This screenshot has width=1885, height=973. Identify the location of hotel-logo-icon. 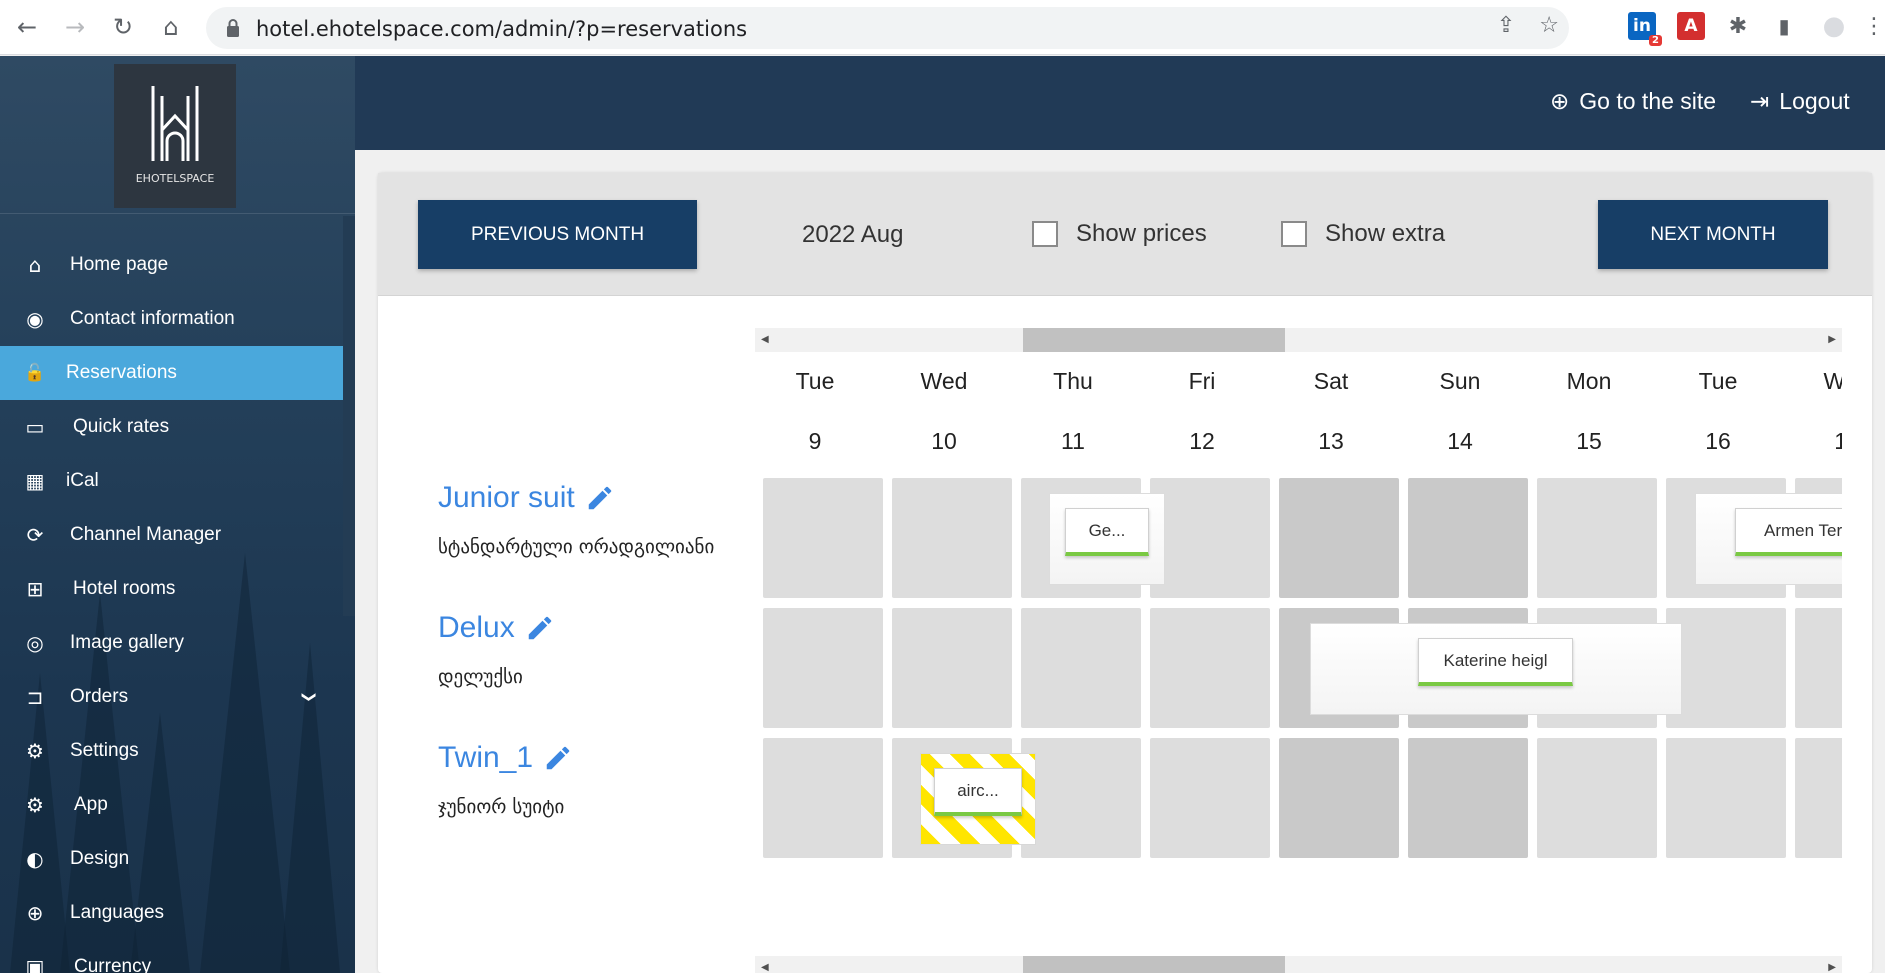
(175, 123).